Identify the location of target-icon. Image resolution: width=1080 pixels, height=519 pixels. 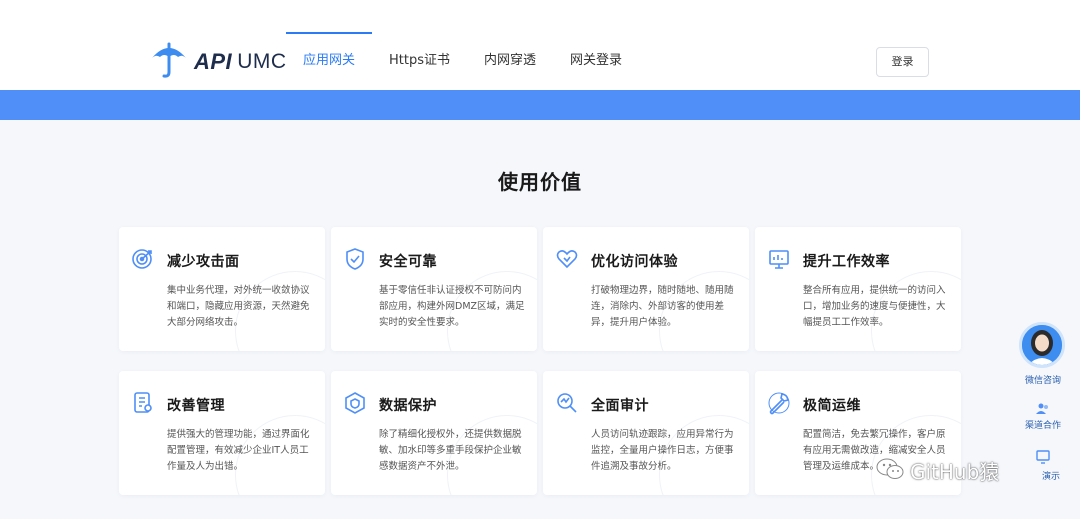
(143, 259).